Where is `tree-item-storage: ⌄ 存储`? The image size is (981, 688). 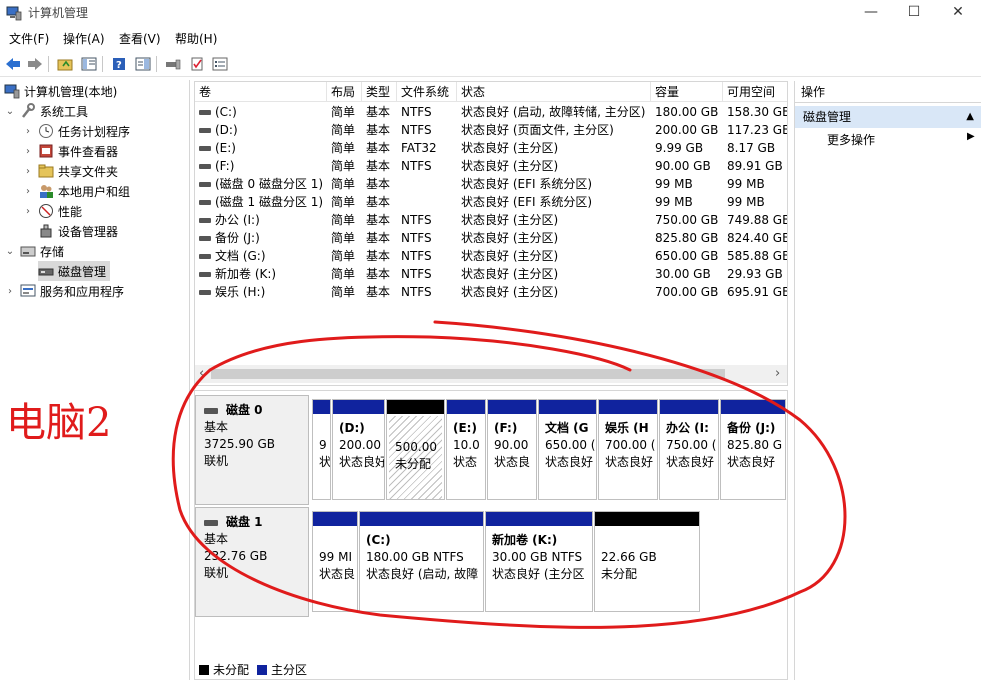 tree-item-storage: ⌄ 存储 is located at coordinates (34, 251).